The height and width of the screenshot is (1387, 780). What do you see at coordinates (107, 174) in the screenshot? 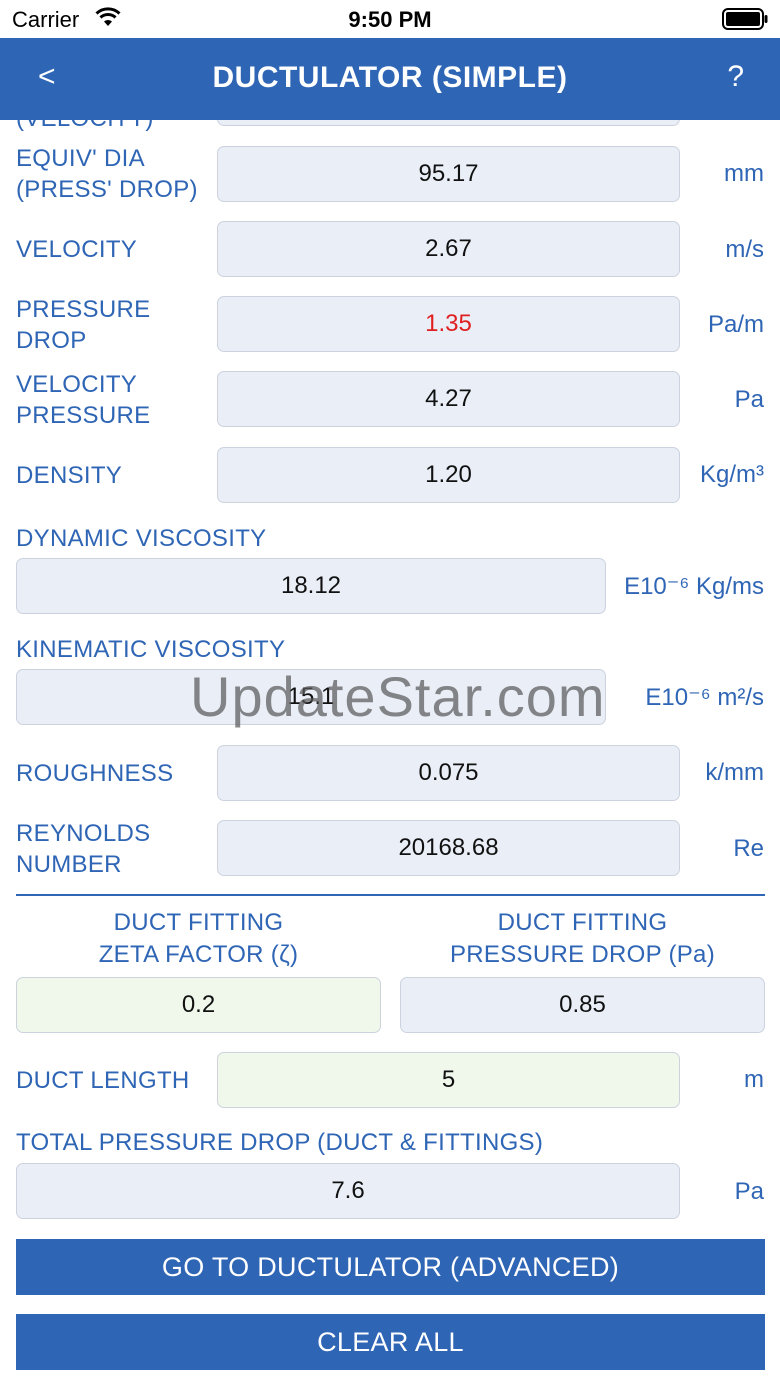
I see `equiv-dia-label: EQUIV' DIA (PRESS' DROP)` at bounding box center [107, 174].